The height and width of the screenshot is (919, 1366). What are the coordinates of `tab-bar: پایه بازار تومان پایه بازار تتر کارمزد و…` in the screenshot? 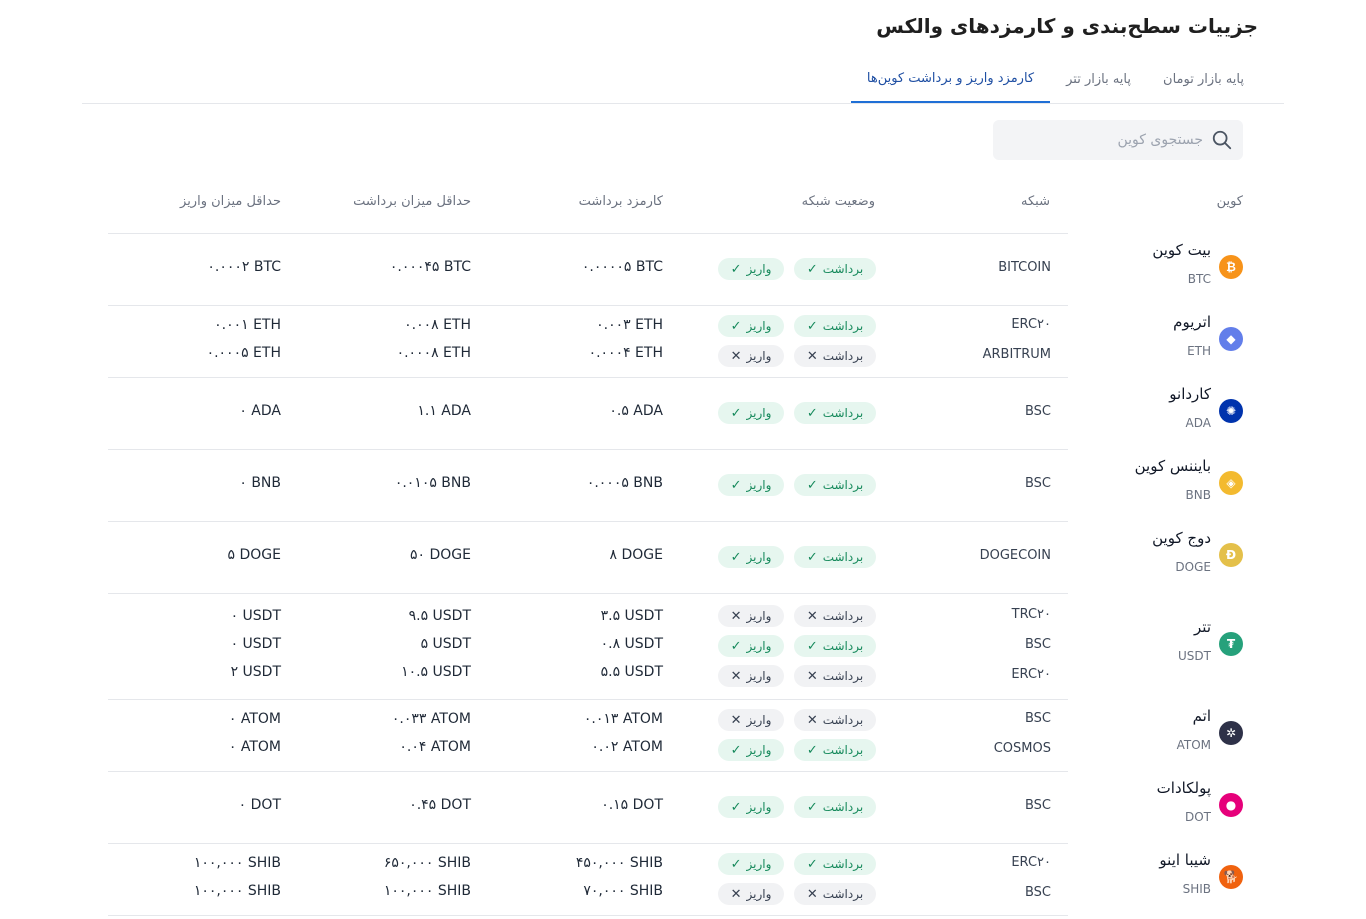 It's located at (683, 80).